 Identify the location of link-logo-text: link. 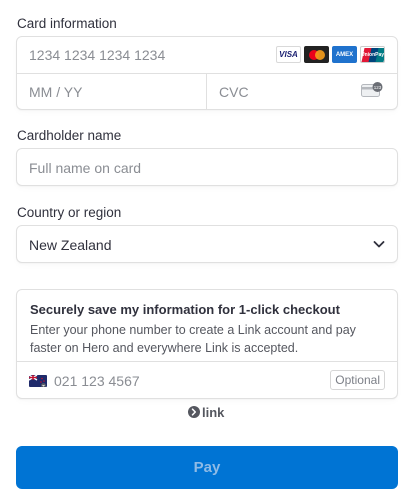
(213, 412).